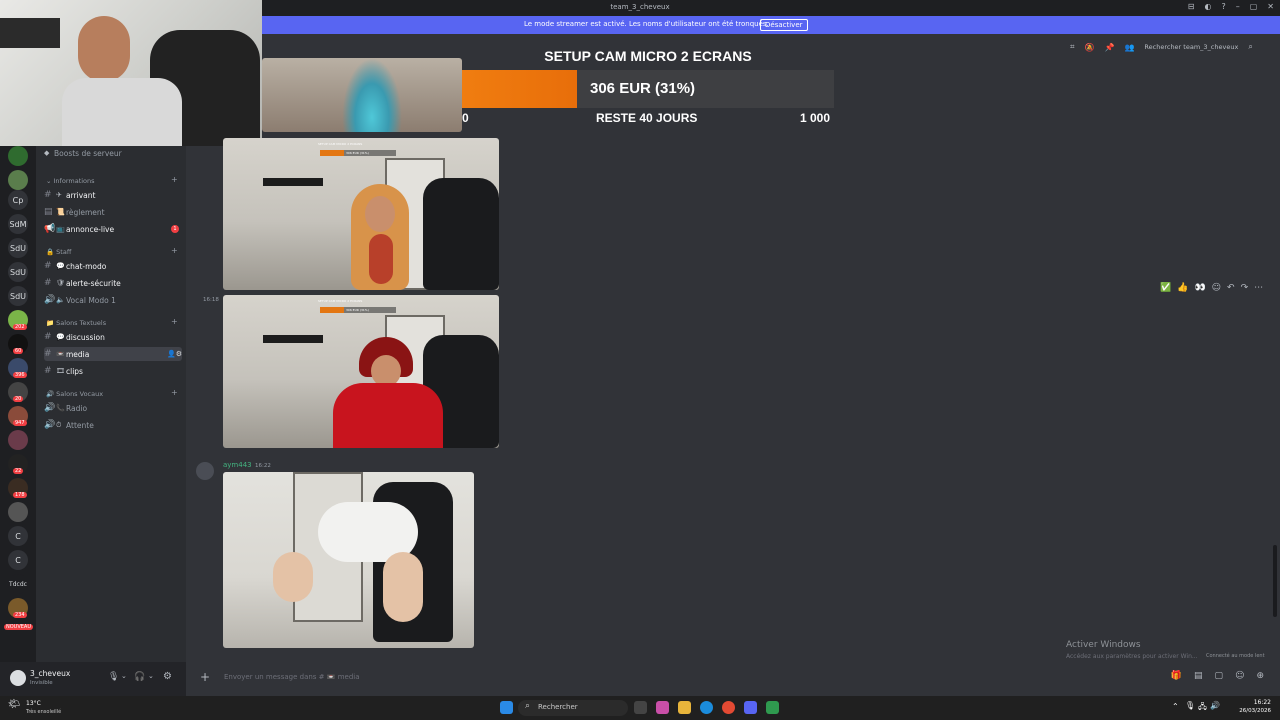 The height and width of the screenshot is (720, 1280). I want to click on settings-icon: ⚙, so click(167, 676).